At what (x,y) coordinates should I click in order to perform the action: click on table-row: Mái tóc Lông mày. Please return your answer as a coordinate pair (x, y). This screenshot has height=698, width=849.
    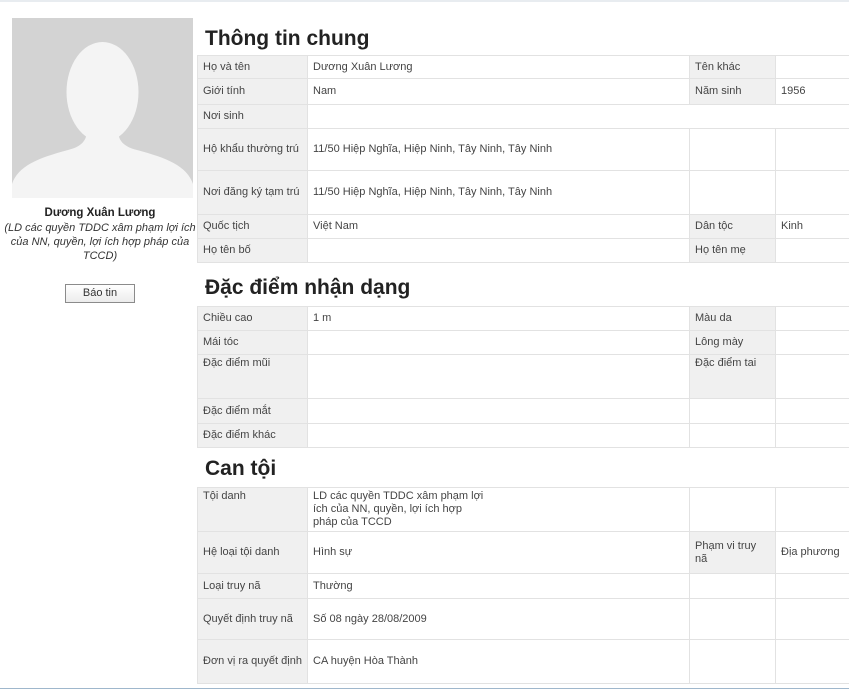
    Looking at the image, I should click on (523, 342).